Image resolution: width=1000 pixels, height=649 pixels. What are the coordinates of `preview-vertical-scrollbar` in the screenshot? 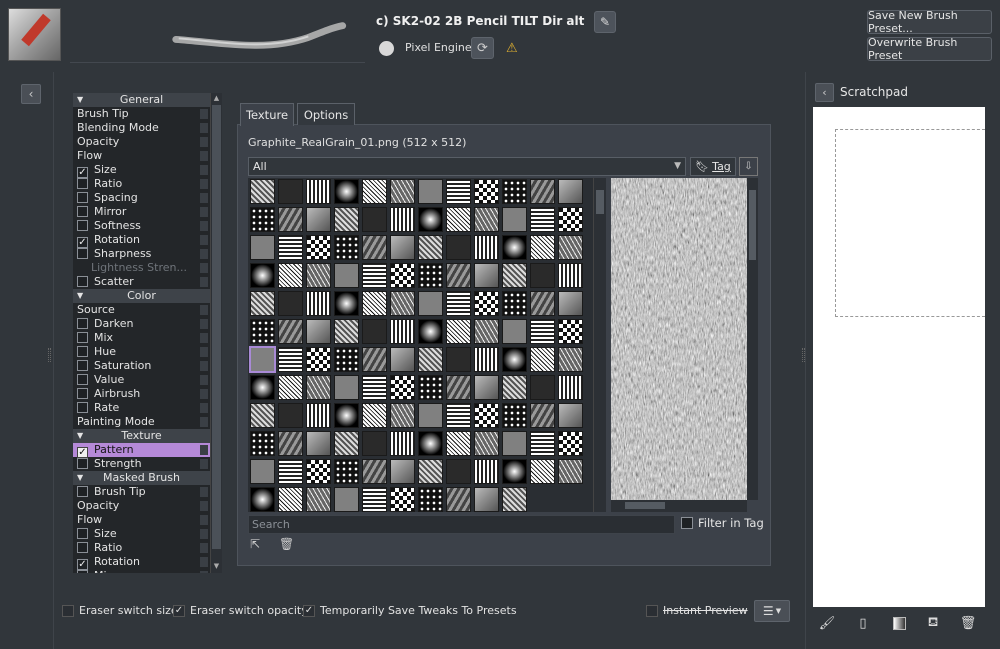 It's located at (752, 339).